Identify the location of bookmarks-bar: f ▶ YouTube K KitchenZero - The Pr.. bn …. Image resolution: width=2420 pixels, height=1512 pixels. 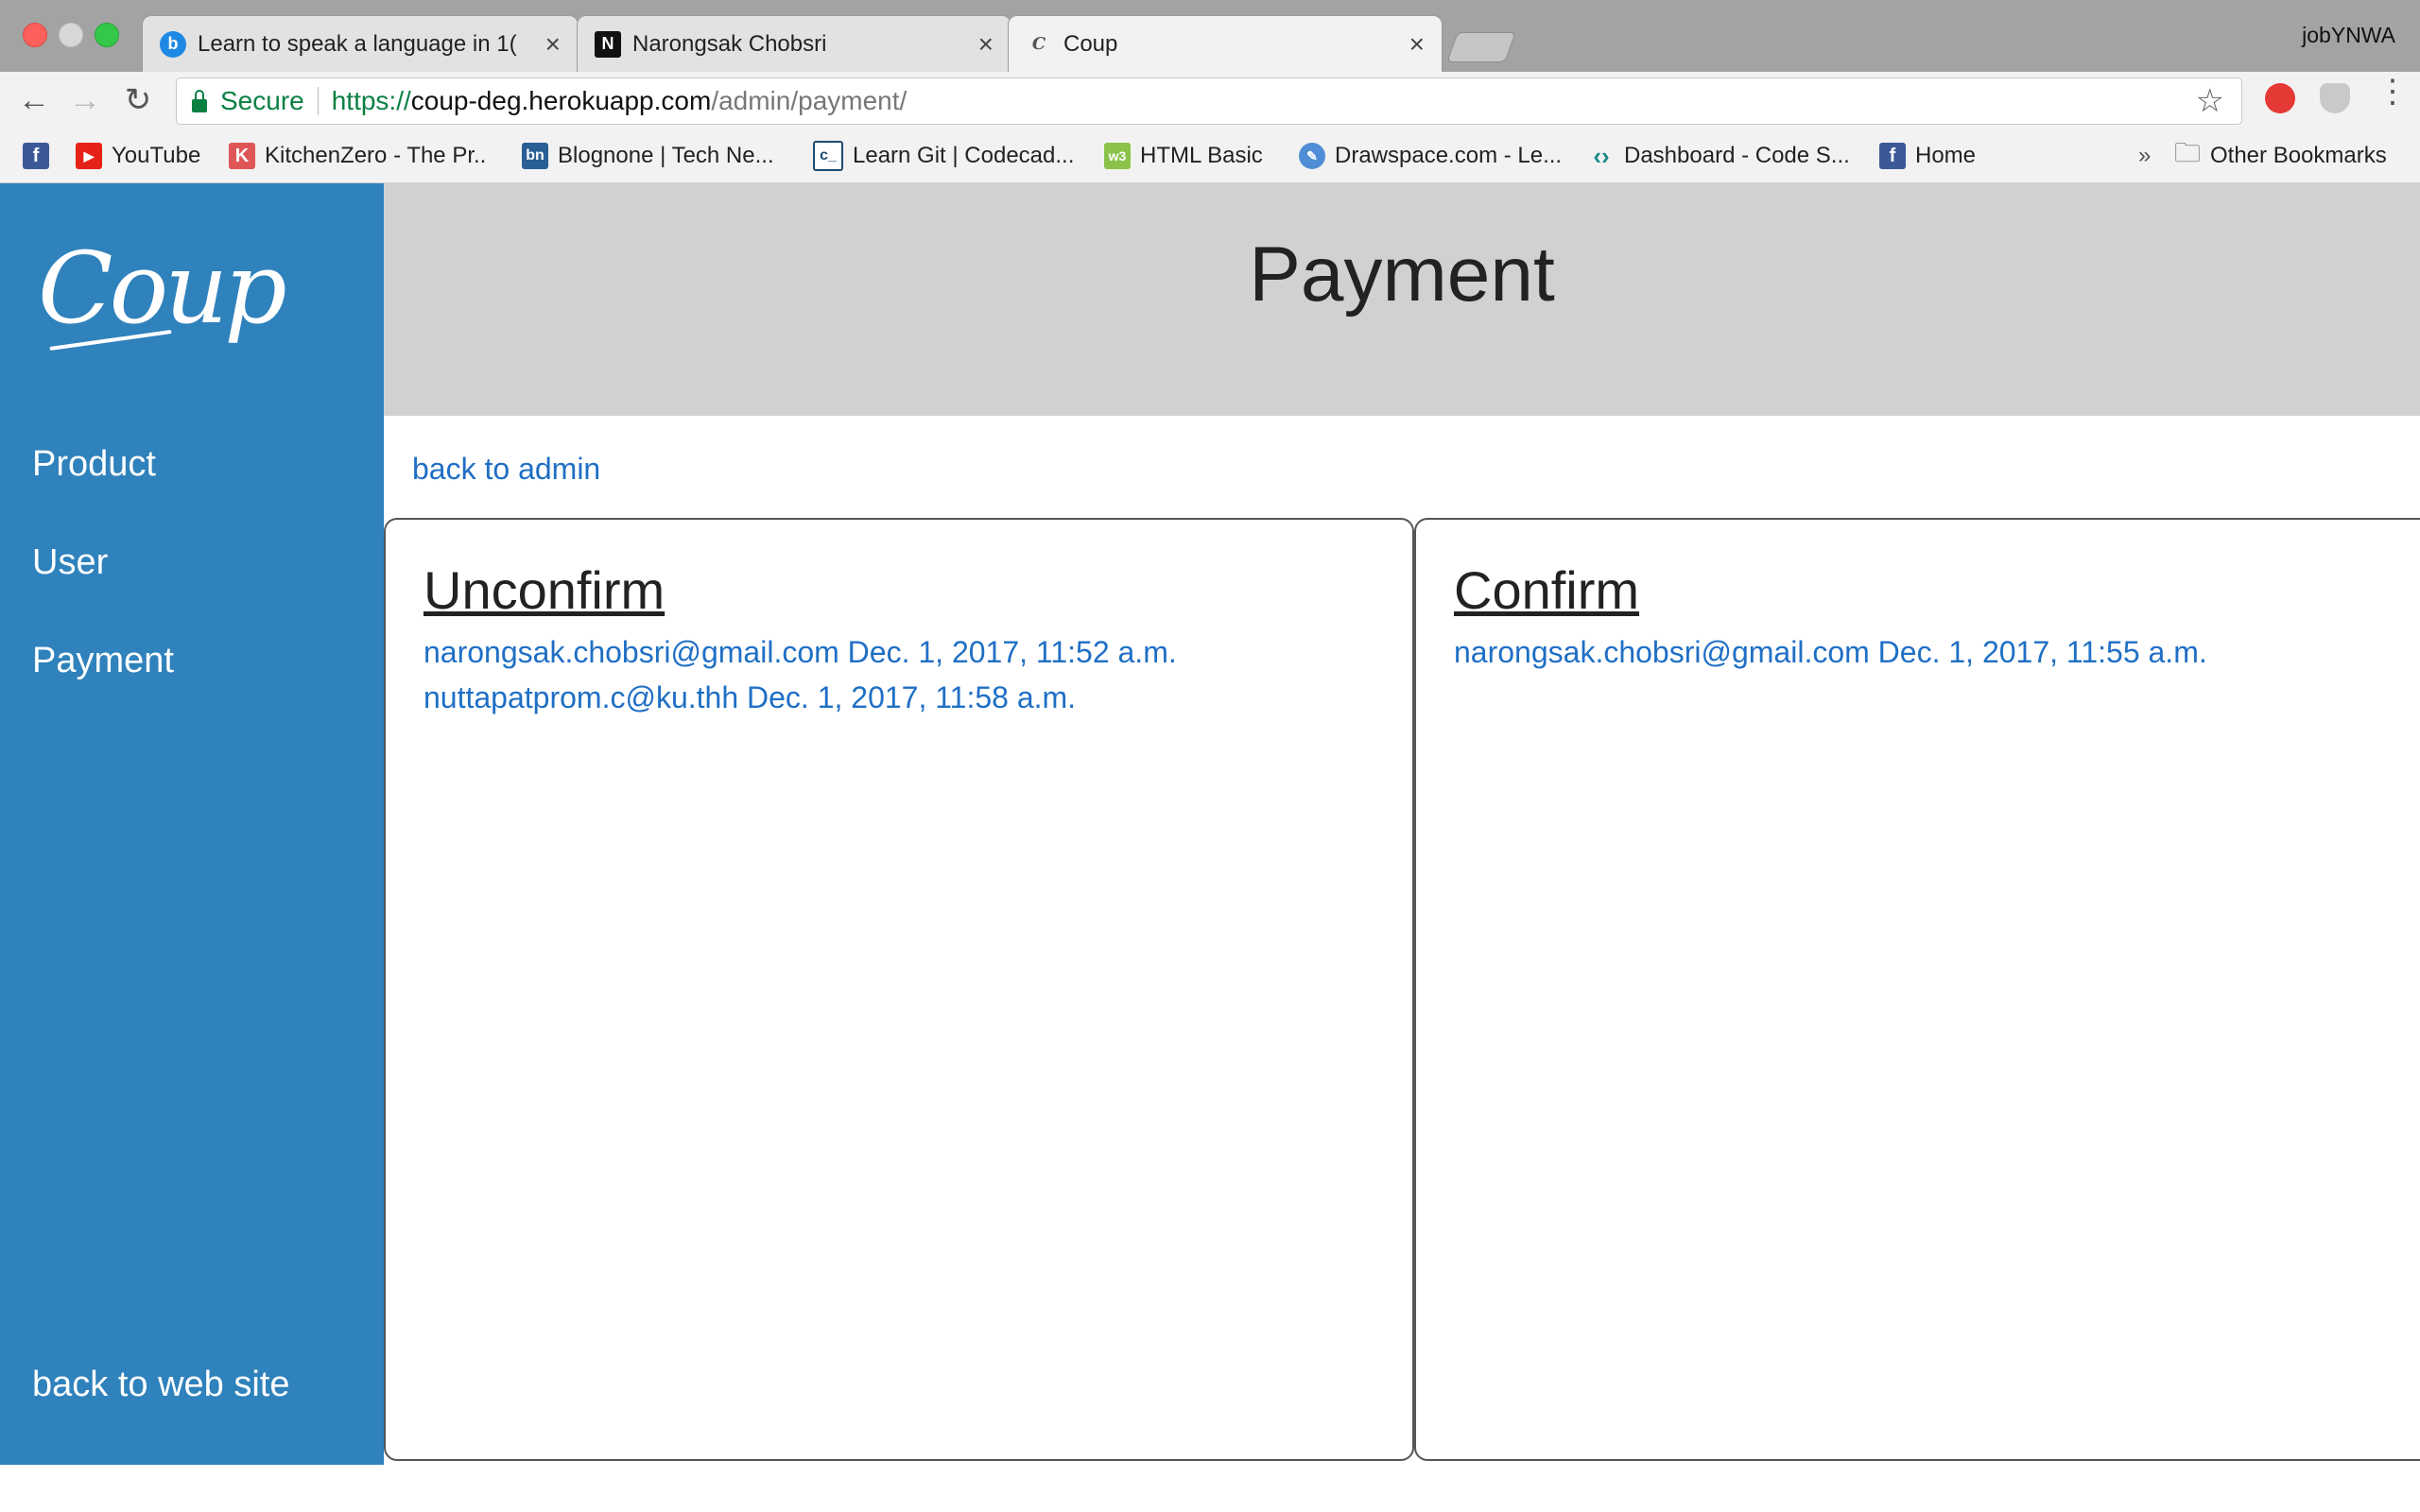
(1210, 156).